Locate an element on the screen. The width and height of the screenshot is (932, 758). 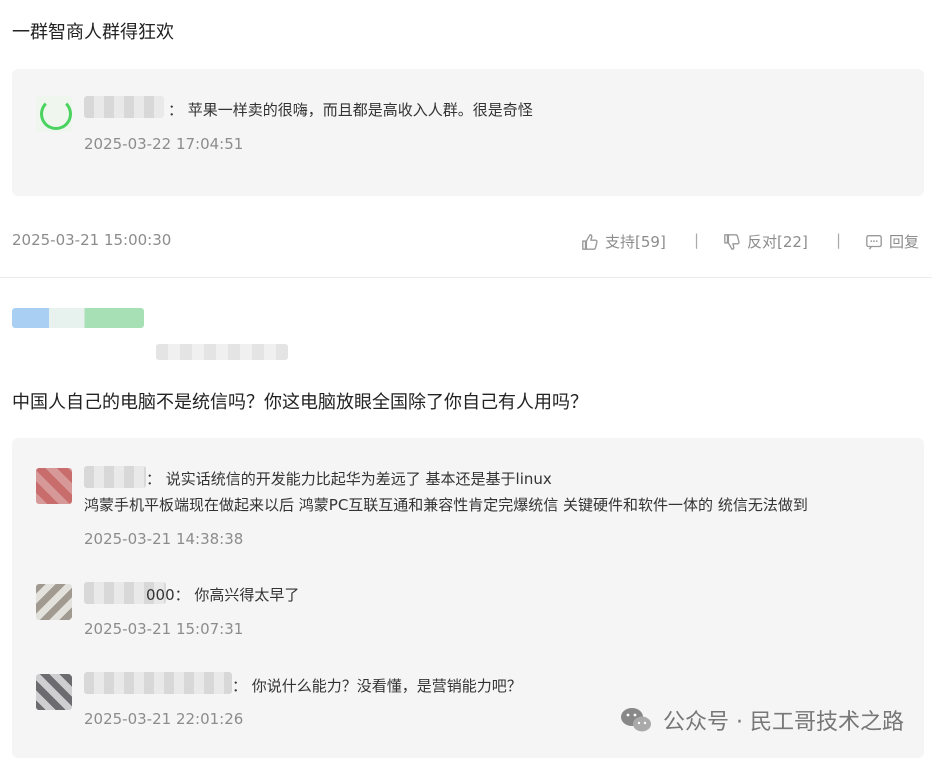
reply-text: 000： 你高兴得太早了 is located at coordinates (223, 595).